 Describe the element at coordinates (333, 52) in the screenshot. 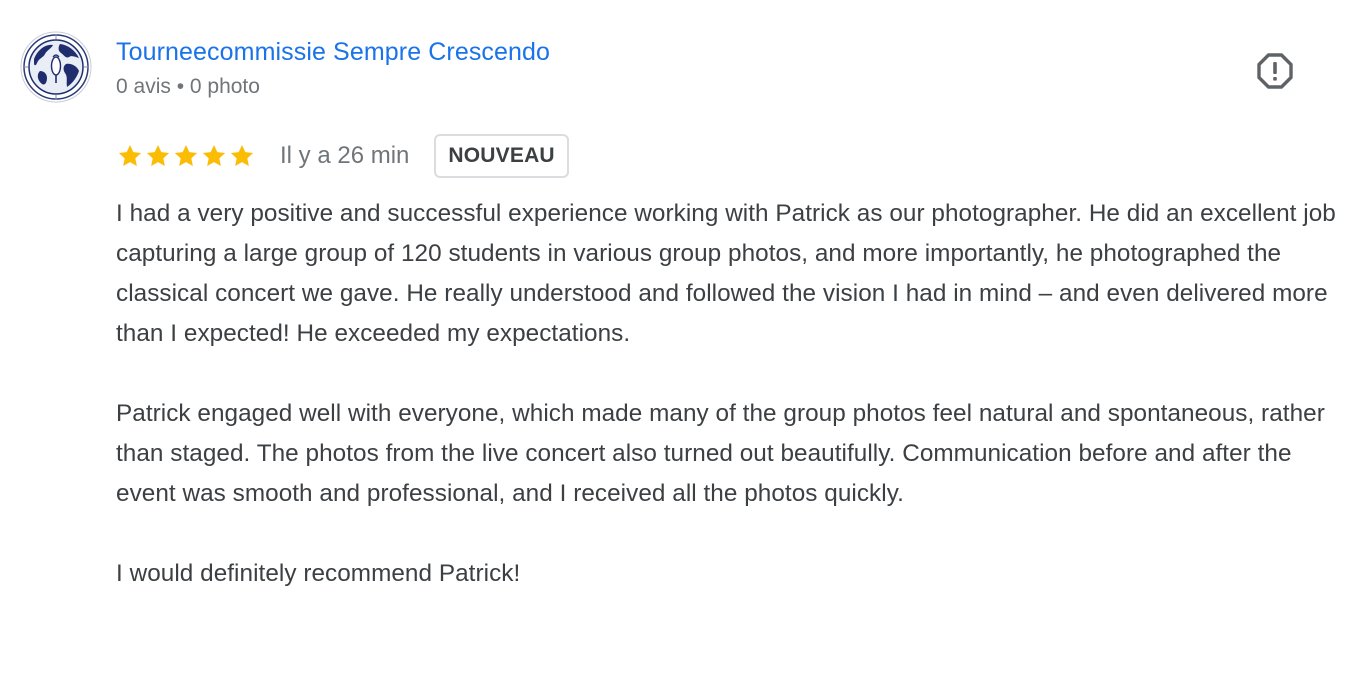

I see `reviewer-name-link: Tourneecommissie Sempre Crescendo` at that location.